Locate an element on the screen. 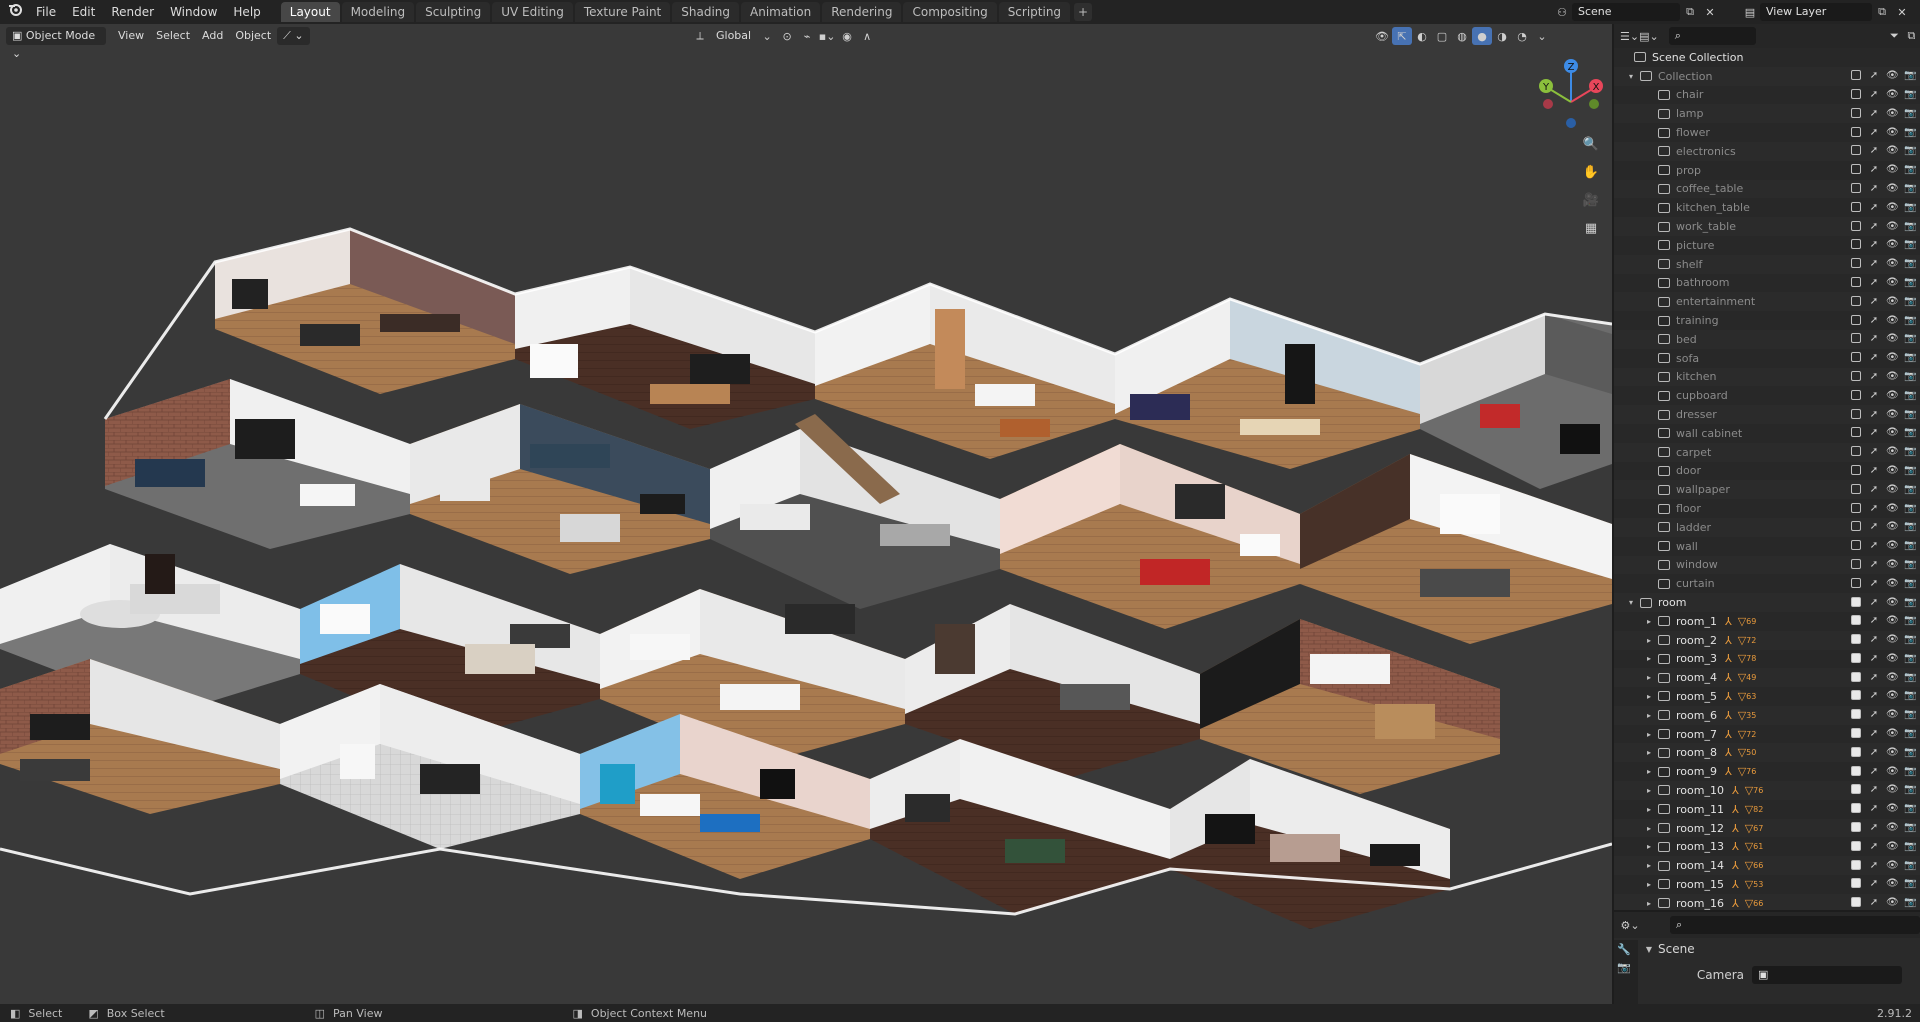 The width and height of the screenshot is (1920, 1022). gizmo-neg-x-icon is located at coordinates (1548, 104).